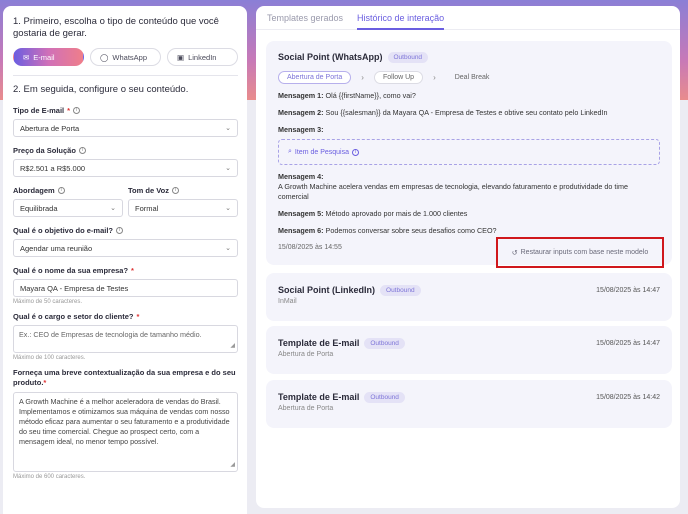 The width and height of the screenshot is (688, 514). Describe the element at coordinates (49, 477) in the screenshot. I see `context-hint: Máximo de 600 caracteres.` at that location.